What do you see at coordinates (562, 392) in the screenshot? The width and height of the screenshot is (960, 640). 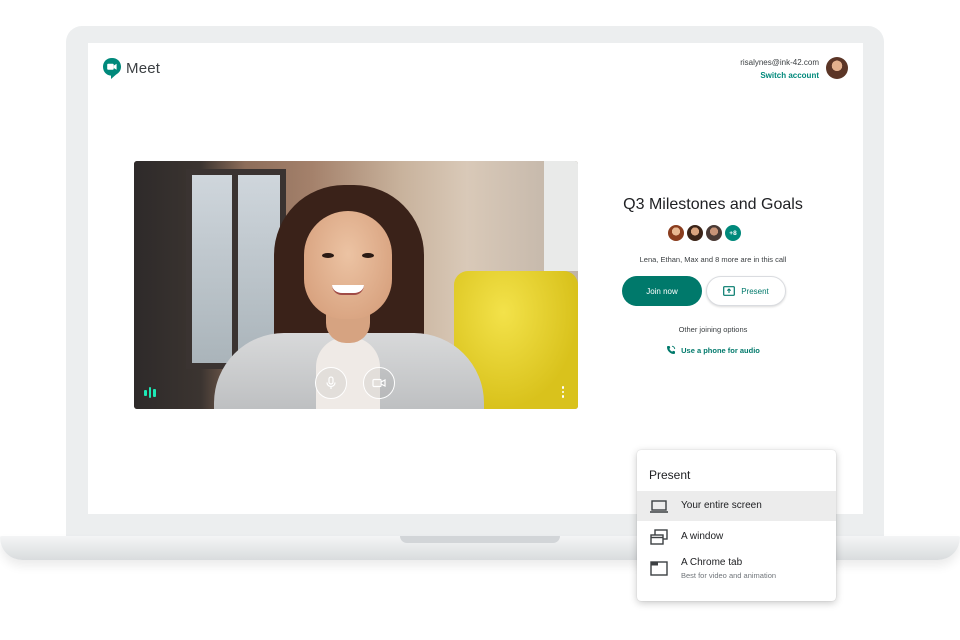 I see `more-options-icon` at bounding box center [562, 392].